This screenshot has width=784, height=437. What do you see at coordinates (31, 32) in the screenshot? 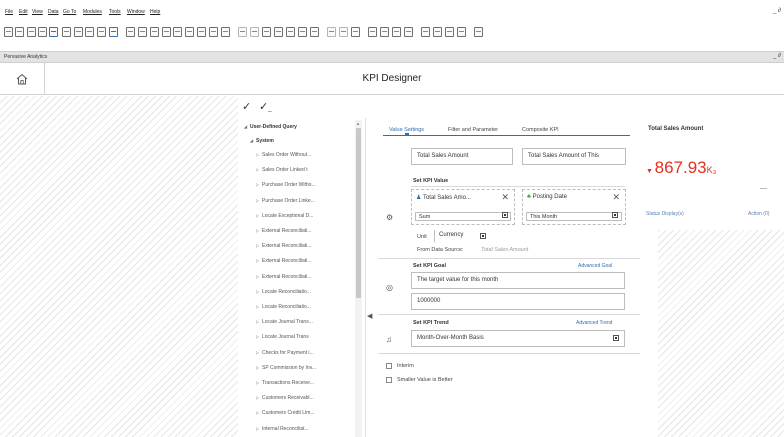
I see `email-icon` at bounding box center [31, 32].